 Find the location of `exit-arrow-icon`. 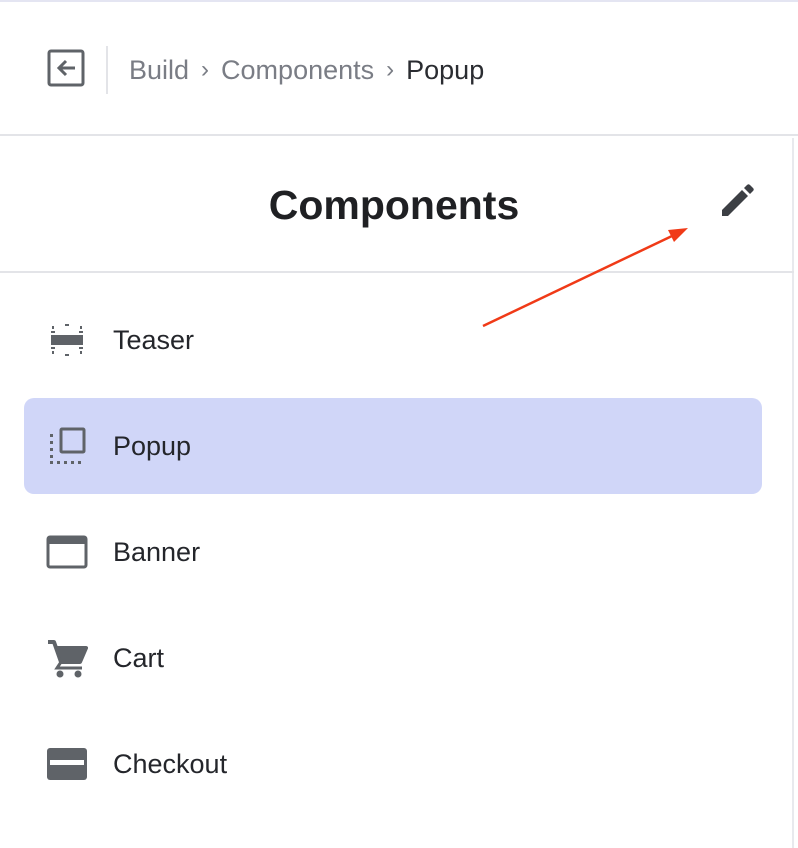

exit-arrow-icon is located at coordinates (66, 70).